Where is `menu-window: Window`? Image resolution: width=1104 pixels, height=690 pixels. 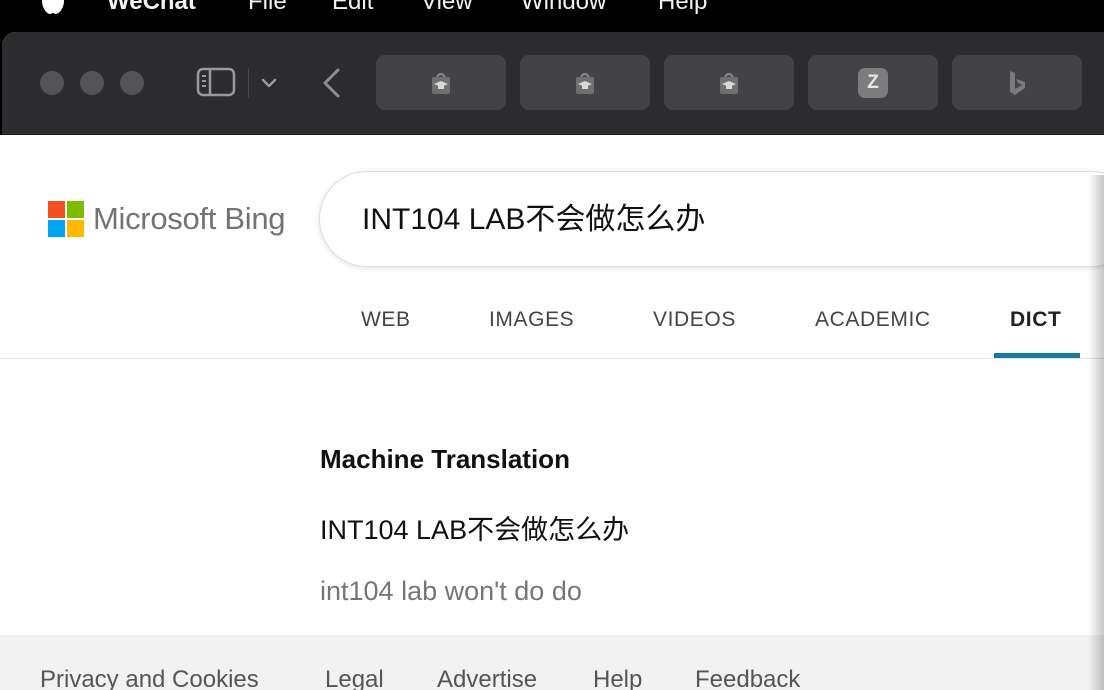
menu-window: Window is located at coordinates (563, 8).